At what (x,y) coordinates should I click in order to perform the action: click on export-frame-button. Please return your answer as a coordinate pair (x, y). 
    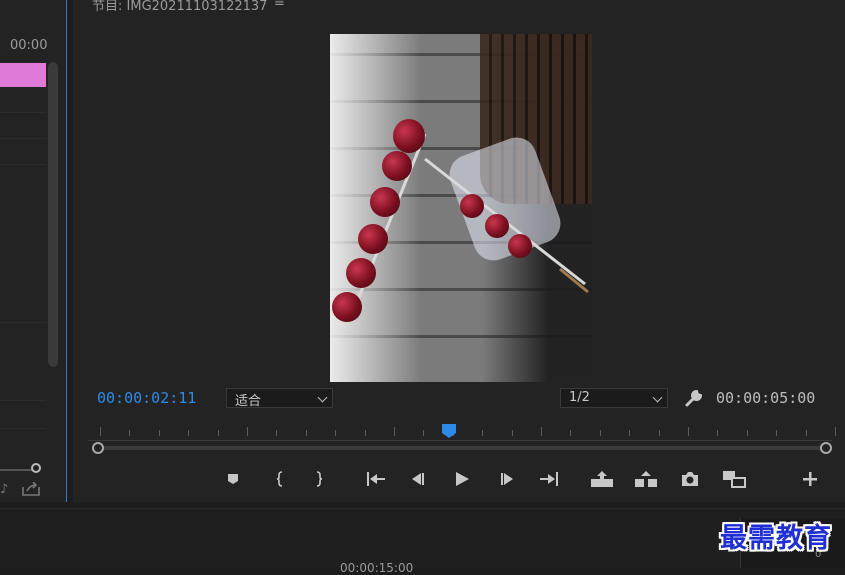
    Looking at the image, I should click on (690, 479).